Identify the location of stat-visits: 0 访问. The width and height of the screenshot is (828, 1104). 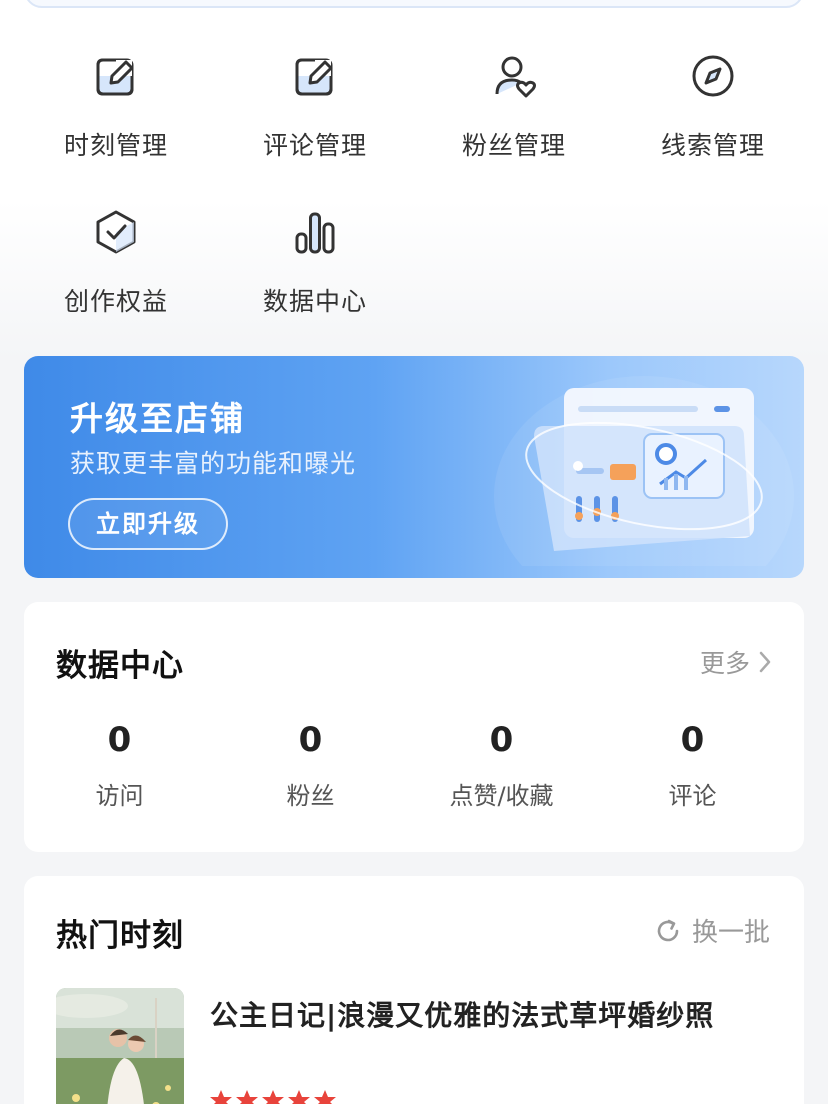
(119, 765).